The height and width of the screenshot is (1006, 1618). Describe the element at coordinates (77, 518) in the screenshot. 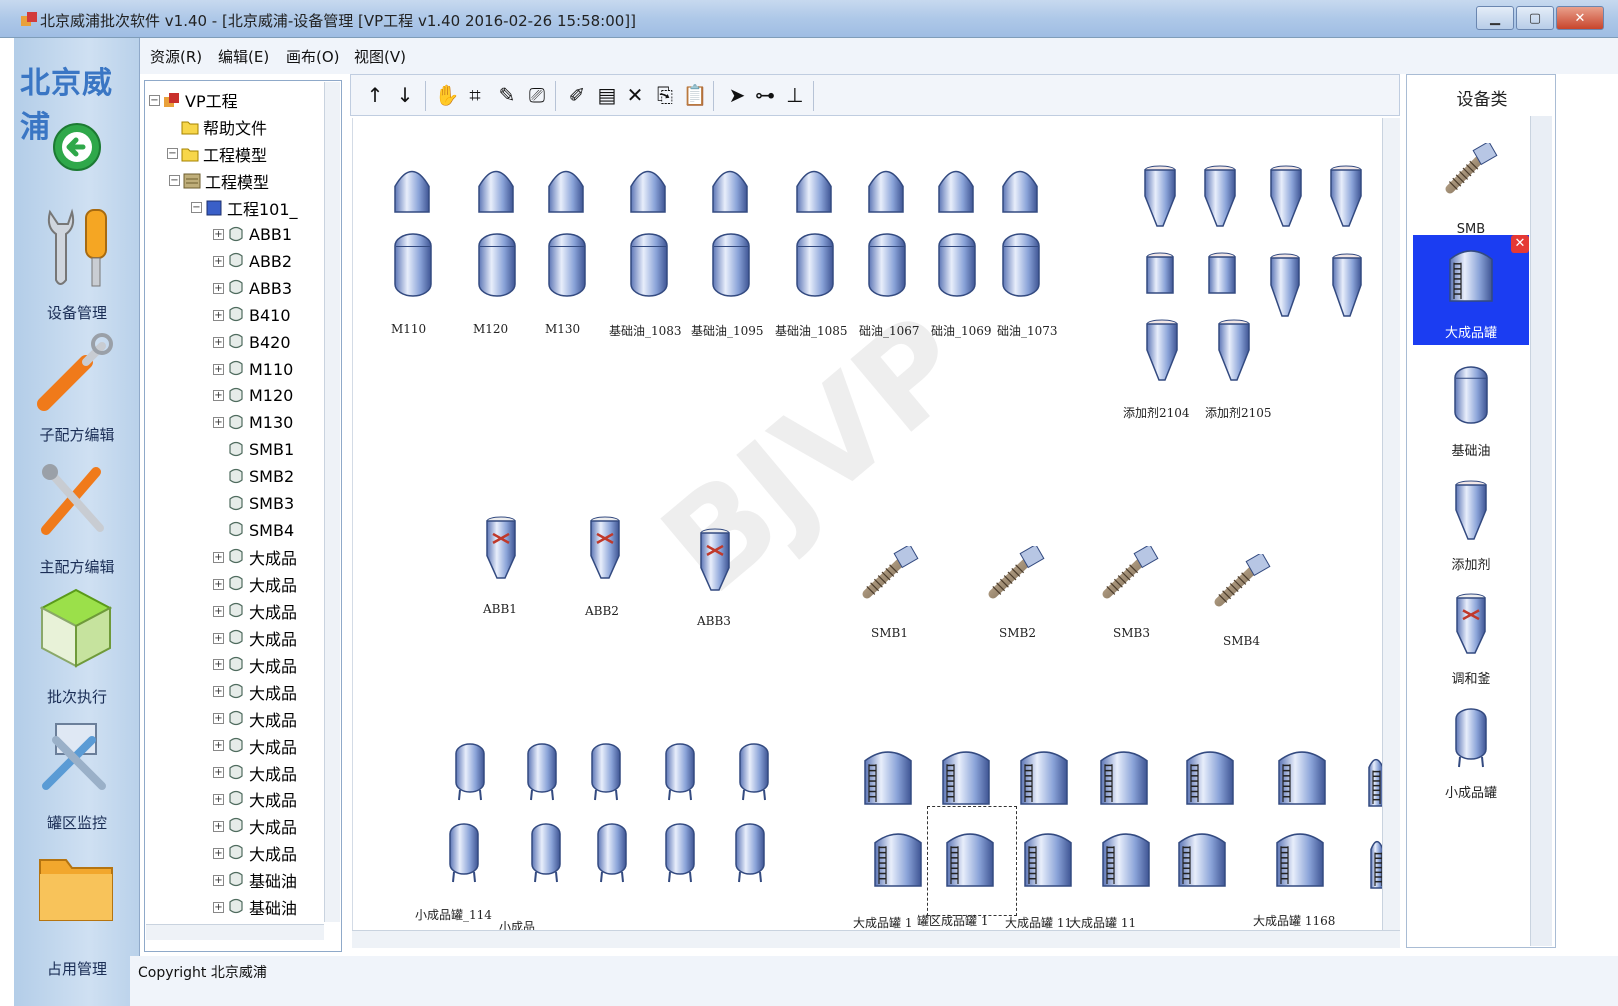

I see `nav-main-recipe-edit: 主配方编辑` at that location.